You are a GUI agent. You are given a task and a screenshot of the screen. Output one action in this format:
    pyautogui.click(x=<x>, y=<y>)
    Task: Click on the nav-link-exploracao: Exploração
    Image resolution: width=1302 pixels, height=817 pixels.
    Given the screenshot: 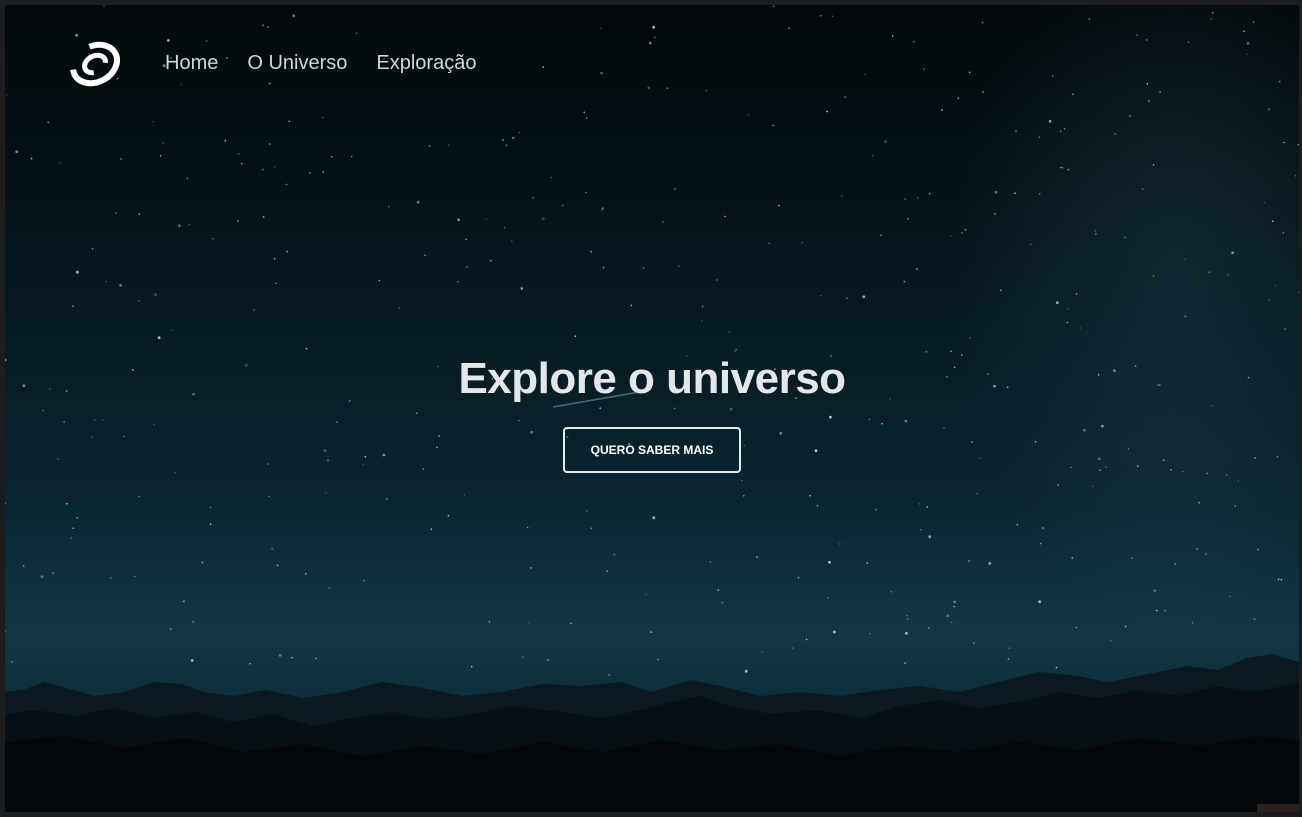 What is the action you would take?
    pyautogui.click(x=426, y=63)
    